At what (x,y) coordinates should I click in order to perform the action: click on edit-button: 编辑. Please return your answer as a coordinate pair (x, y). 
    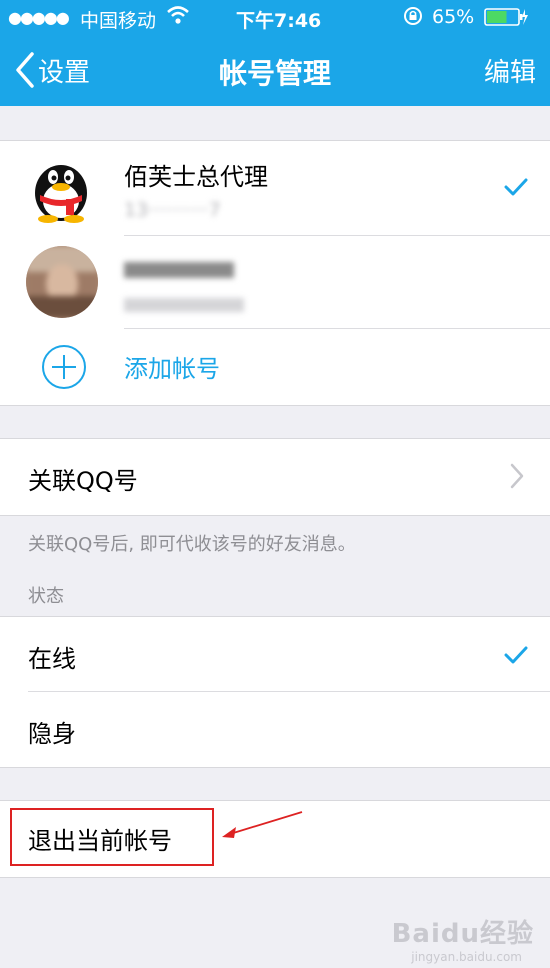
    Looking at the image, I should click on (510, 70).